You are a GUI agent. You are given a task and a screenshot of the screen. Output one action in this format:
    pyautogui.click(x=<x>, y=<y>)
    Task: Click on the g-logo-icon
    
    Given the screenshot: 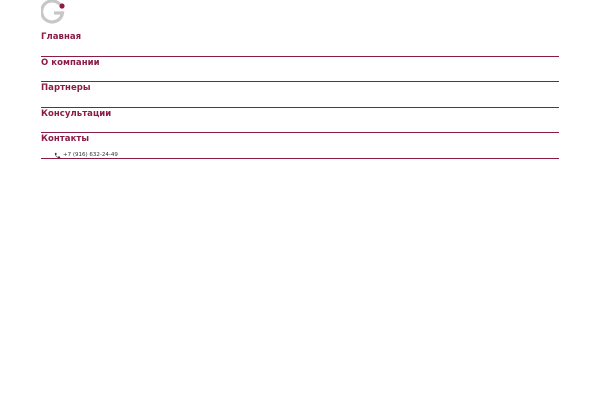 What is the action you would take?
    pyautogui.click(x=54, y=12)
    